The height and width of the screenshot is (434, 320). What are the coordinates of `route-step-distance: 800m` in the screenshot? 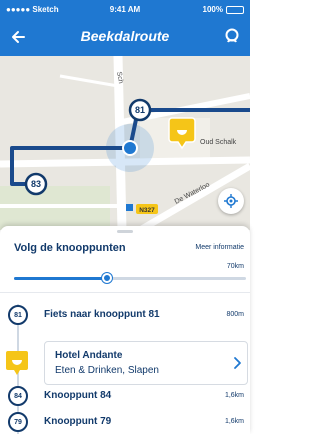 It's located at (235, 314).